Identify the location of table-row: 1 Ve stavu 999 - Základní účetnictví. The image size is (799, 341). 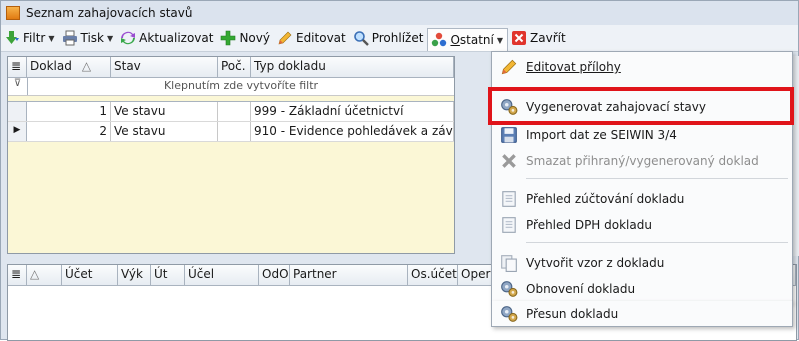
(231, 112).